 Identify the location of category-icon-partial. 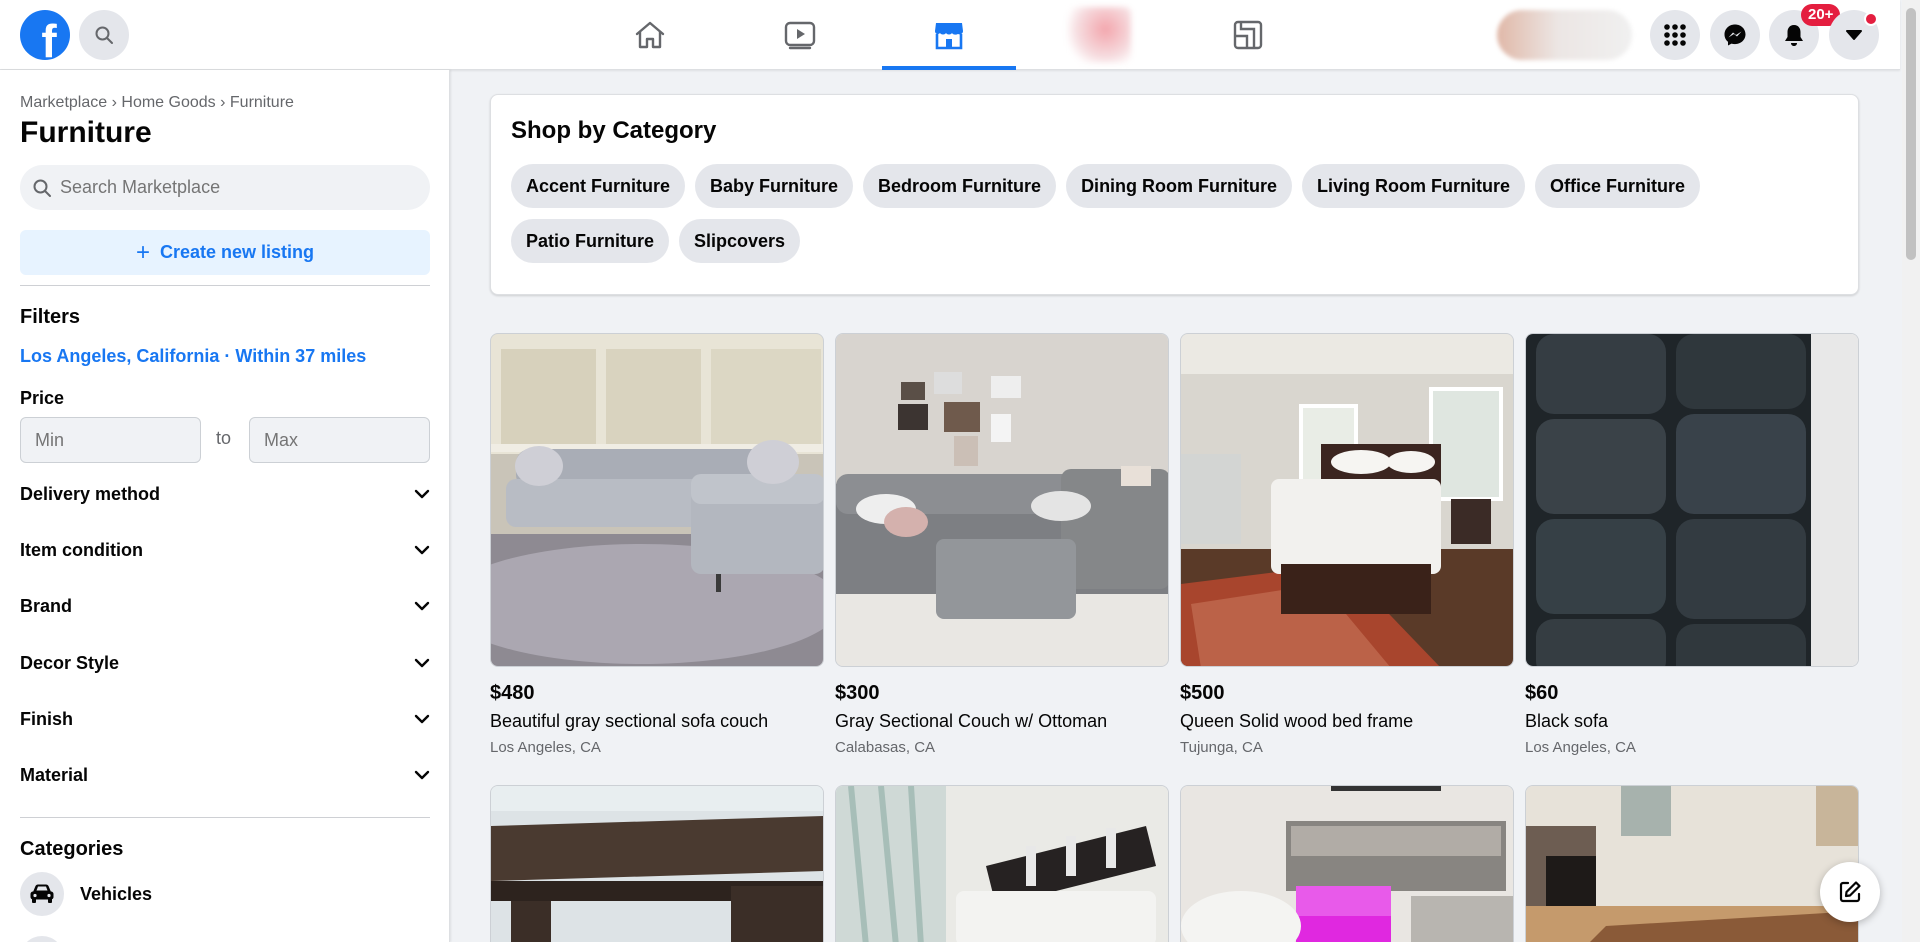
(42, 939).